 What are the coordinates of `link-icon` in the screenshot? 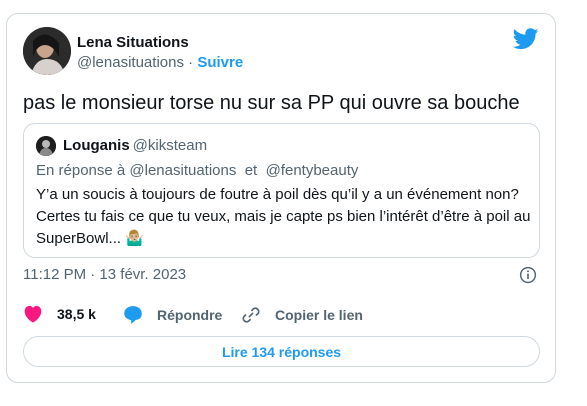 It's located at (251, 315).